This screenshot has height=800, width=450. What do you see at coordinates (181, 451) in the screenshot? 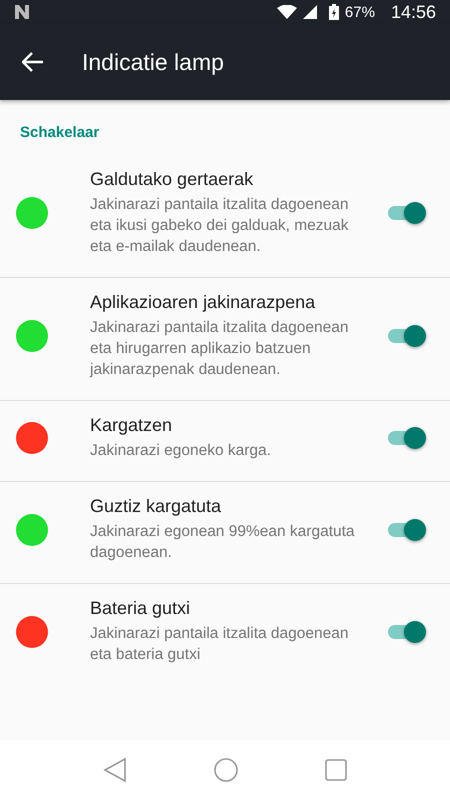
I see `setting-description: Jakinarazi egoneko karga.` at bounding box center [181, 451].